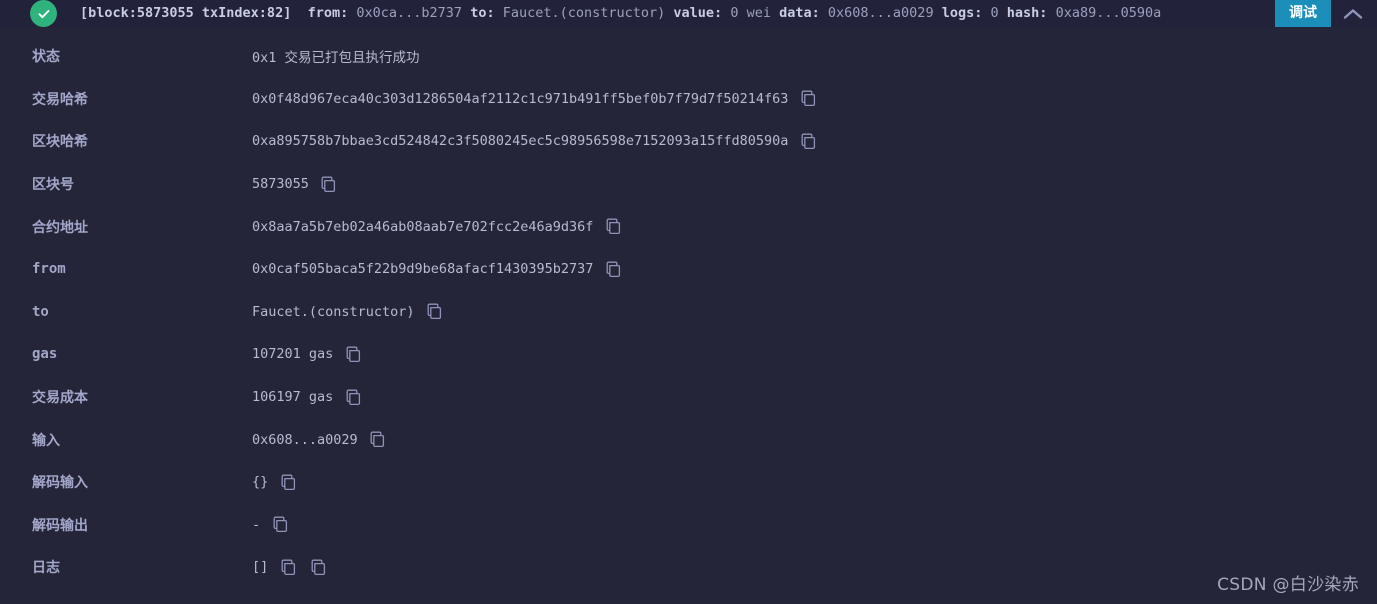 The image size is (1377, 604). What do you see at coordinates (688, 525) in the screenshot?
I see `detail-row: 解码输出 -` at bounding box center [688, 525].